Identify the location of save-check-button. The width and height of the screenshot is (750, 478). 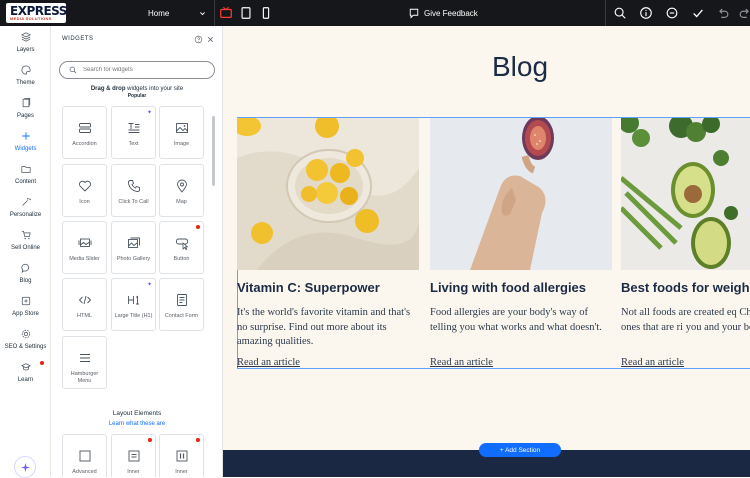
(698, 13).